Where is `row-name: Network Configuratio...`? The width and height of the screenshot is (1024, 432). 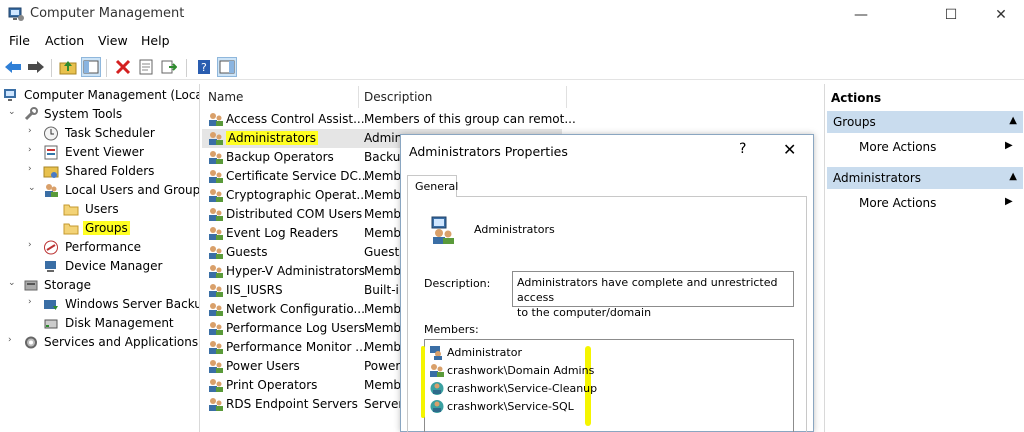
row-name: Network Configuratio... is located at coordinates (295, 309).